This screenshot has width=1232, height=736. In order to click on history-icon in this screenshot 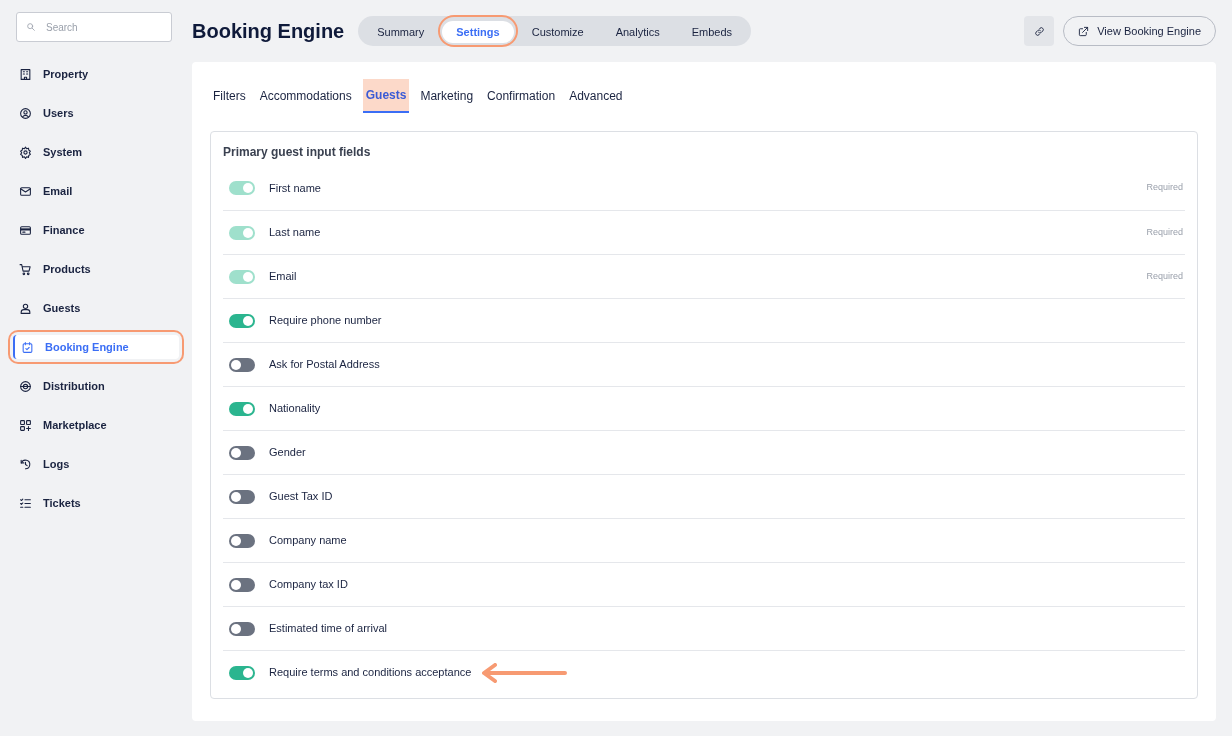, I will do `click(25, 464)`.